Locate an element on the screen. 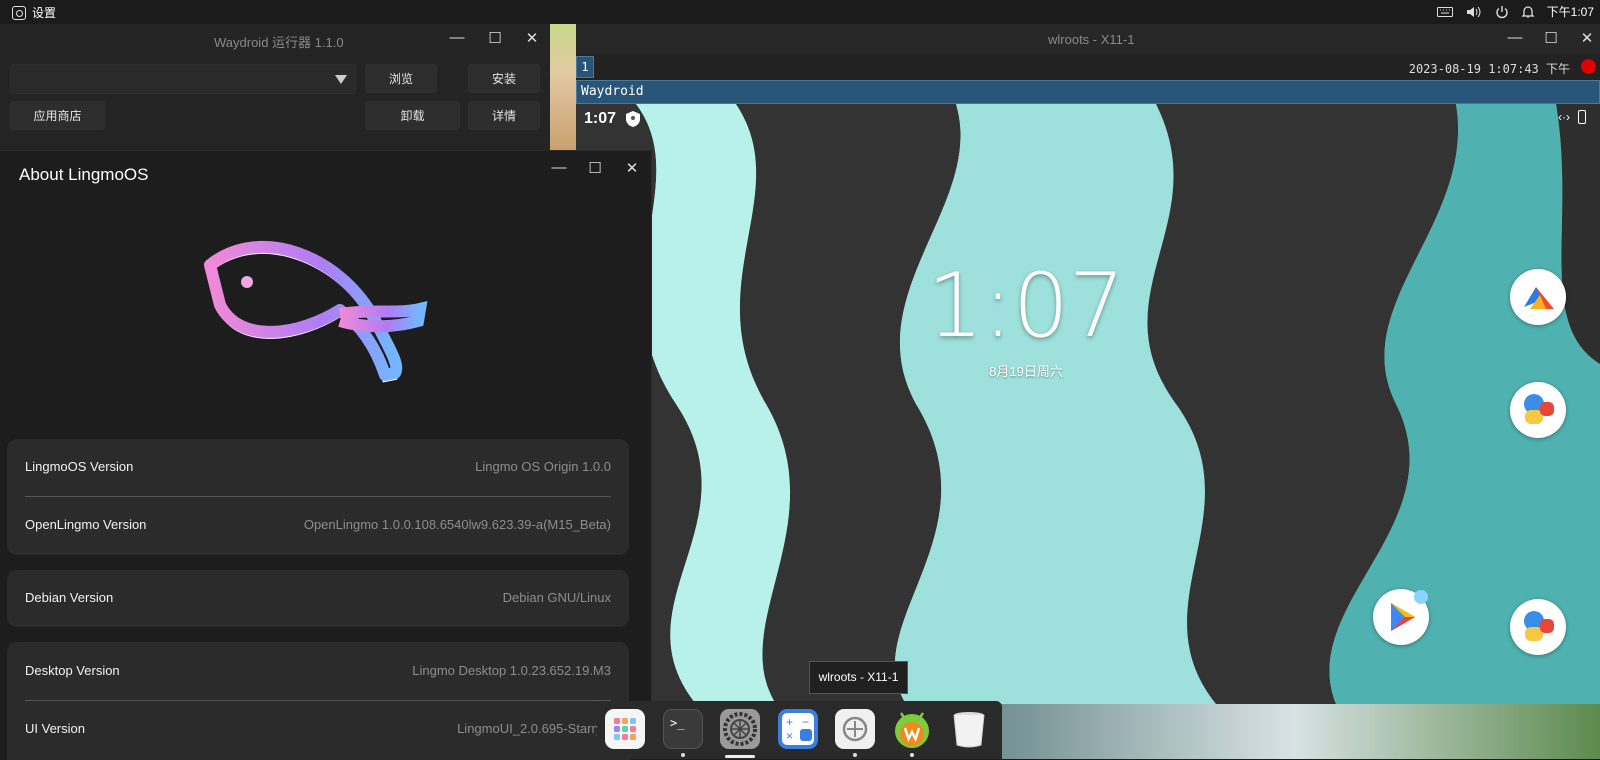 The image size is (1600, 760). uninstall-button: 卸载 is located at coordinates (412, 115).